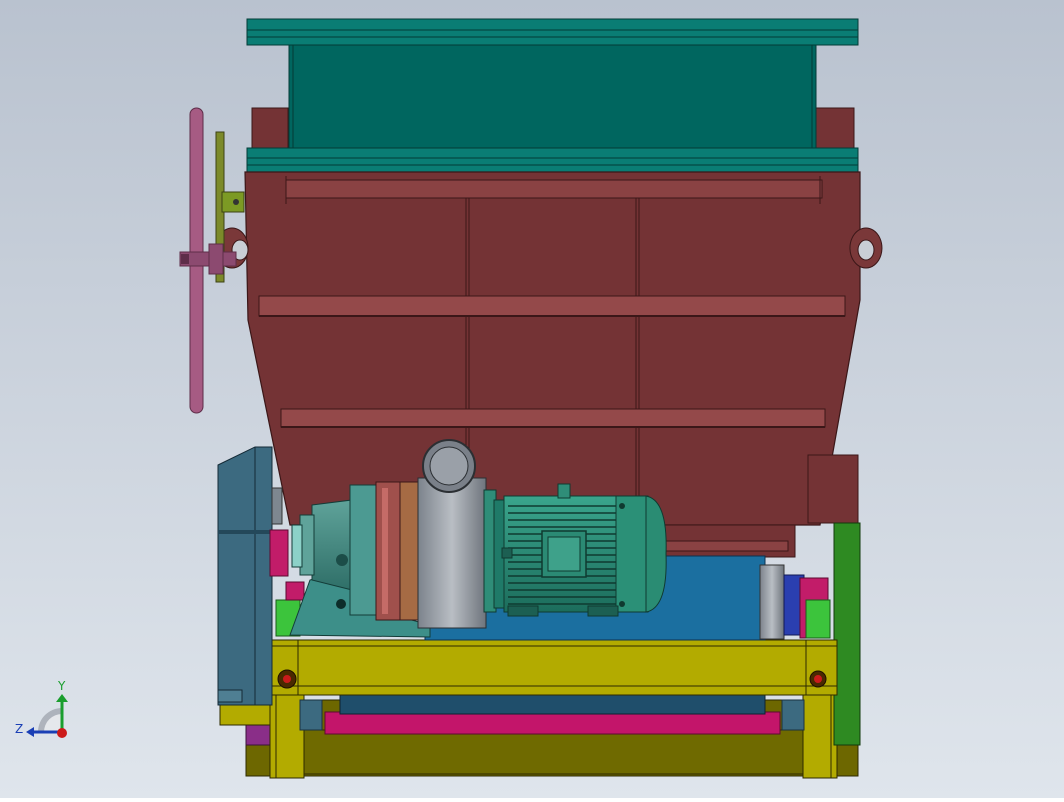  Describe the element at coordinates (552, 95) in the screenshot. I see `feed-hopper` at that location.